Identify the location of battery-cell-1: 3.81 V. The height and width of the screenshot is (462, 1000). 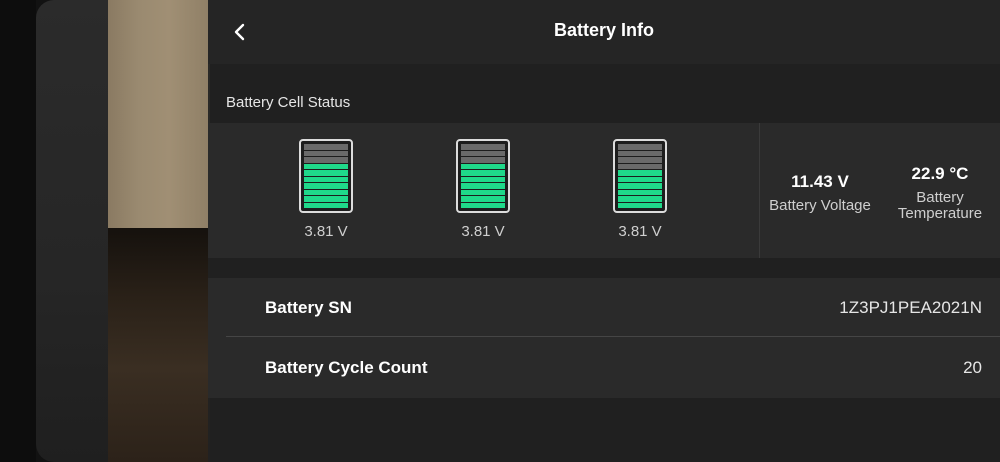
(326, 189).